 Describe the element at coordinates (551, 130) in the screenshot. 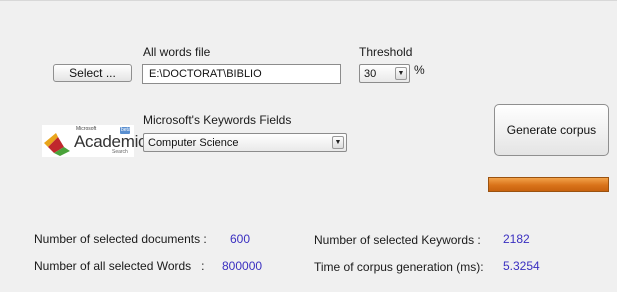

I see `generate-corpus-button: Generate corpus` at that location.